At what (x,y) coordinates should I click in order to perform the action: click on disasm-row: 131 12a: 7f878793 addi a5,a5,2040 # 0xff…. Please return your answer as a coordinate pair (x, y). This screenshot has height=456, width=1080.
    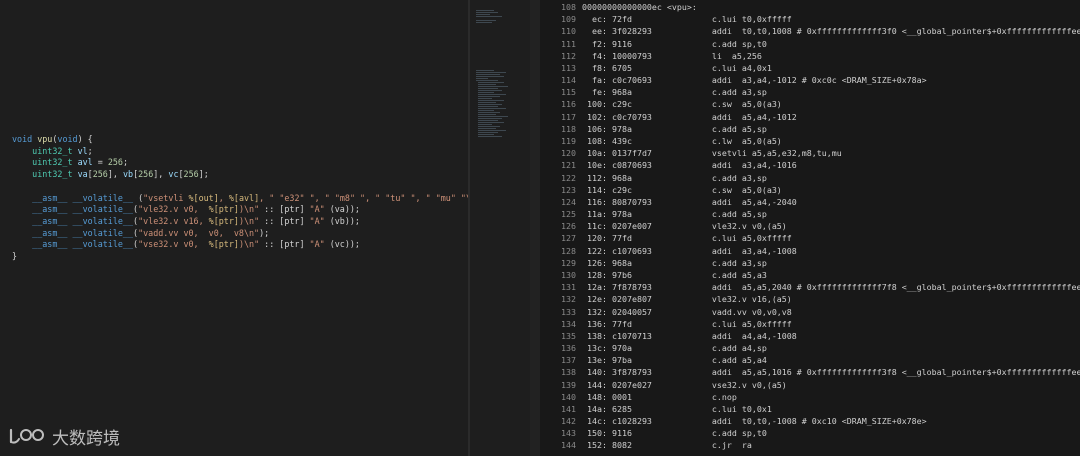
    Looking at the image, I should click on (810, 287).